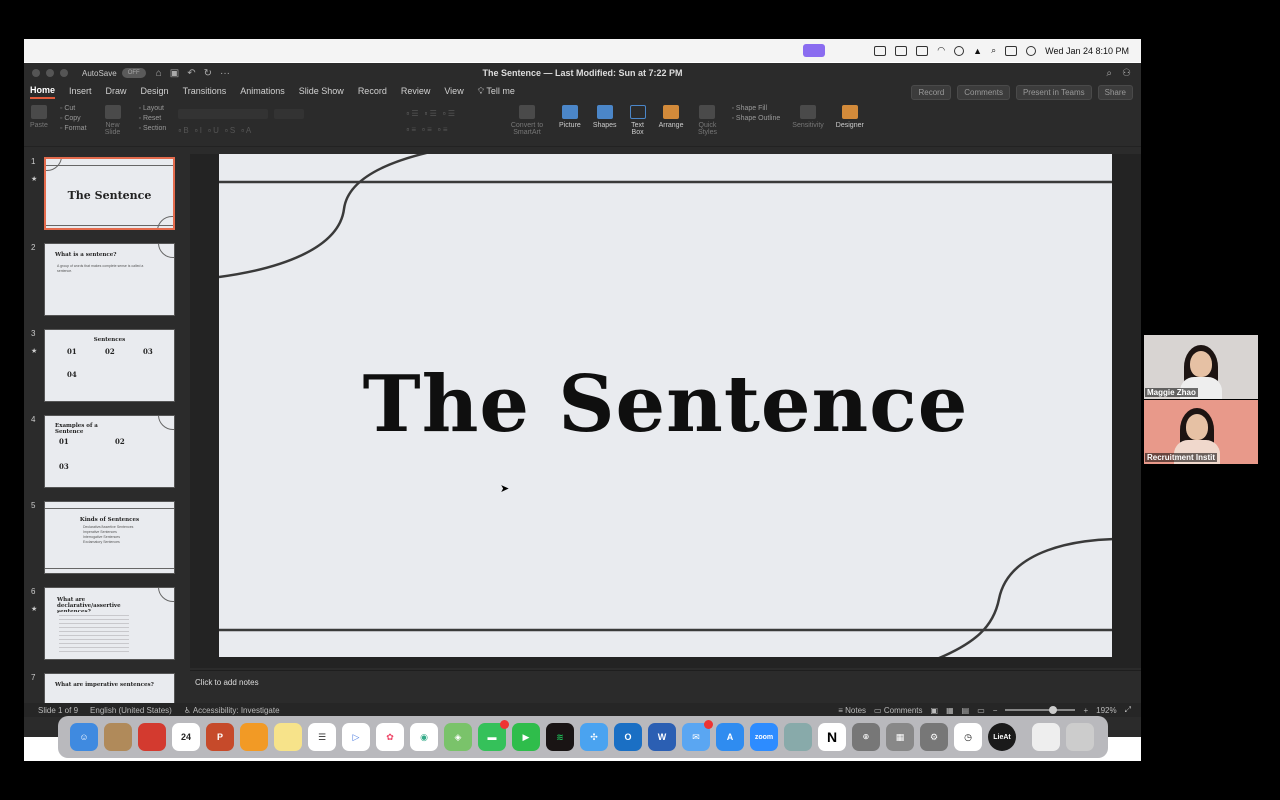  What do you see at coordinates (84, 737) in the screenshot?
I see `finder-icon: ☺` at bounding box center [84, 737].